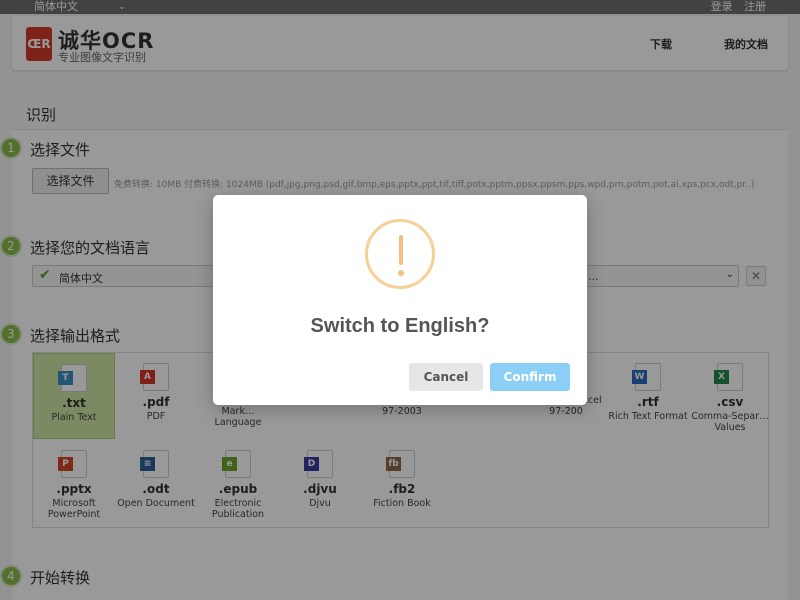 The image size is (800, 600). Describe the element at coordinates (446, 377) in the screenshot. I see `cancel-button: Cancel` at that location.